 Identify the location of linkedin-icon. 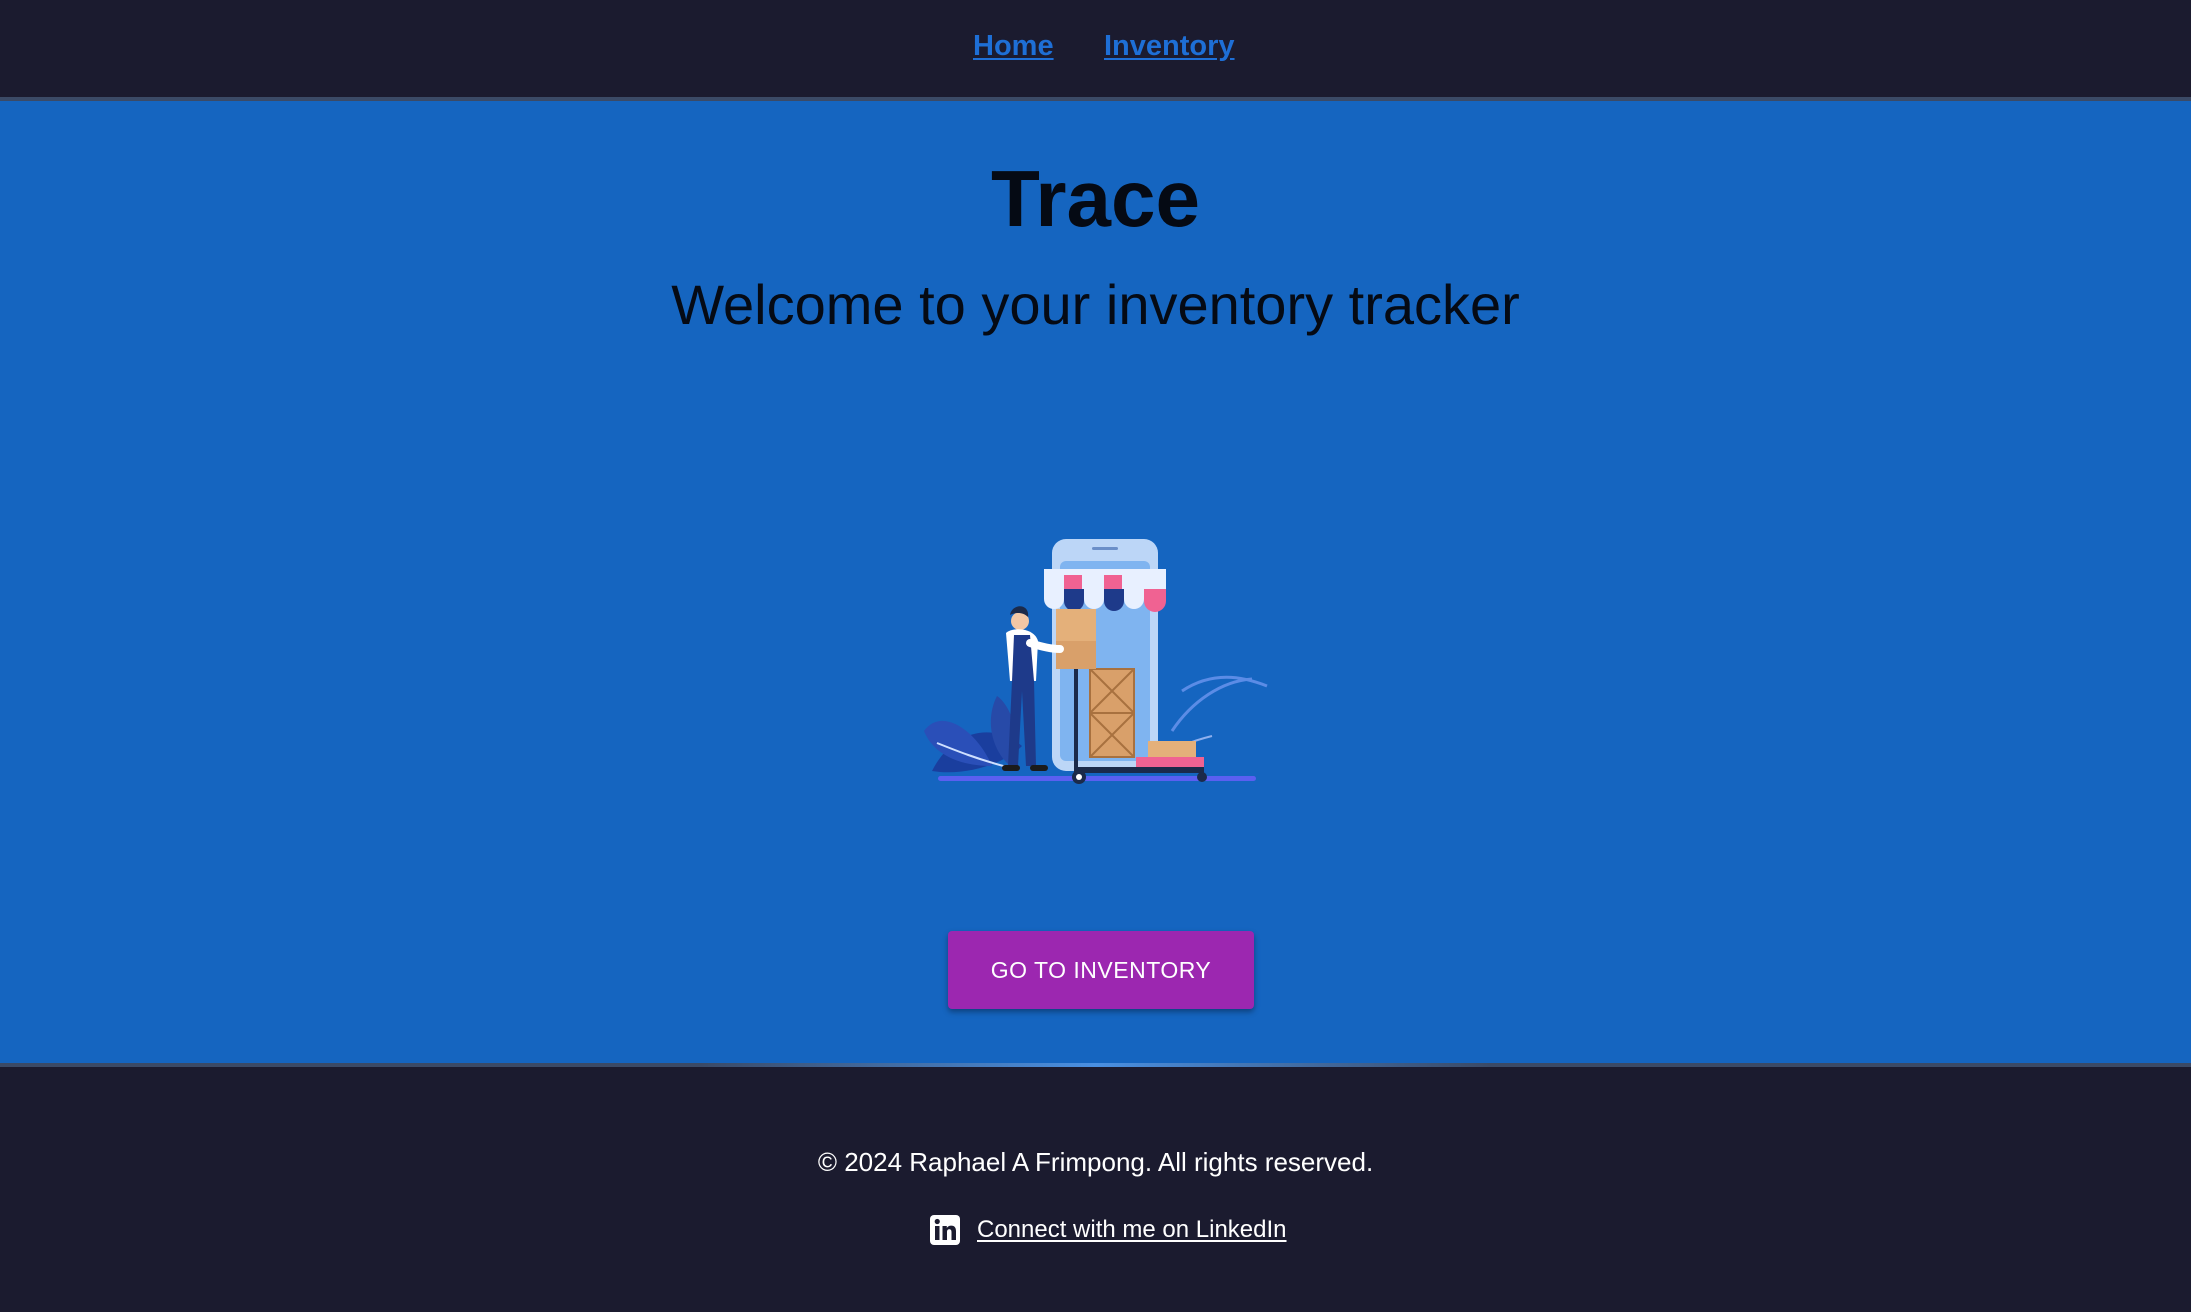
(945, 1230).